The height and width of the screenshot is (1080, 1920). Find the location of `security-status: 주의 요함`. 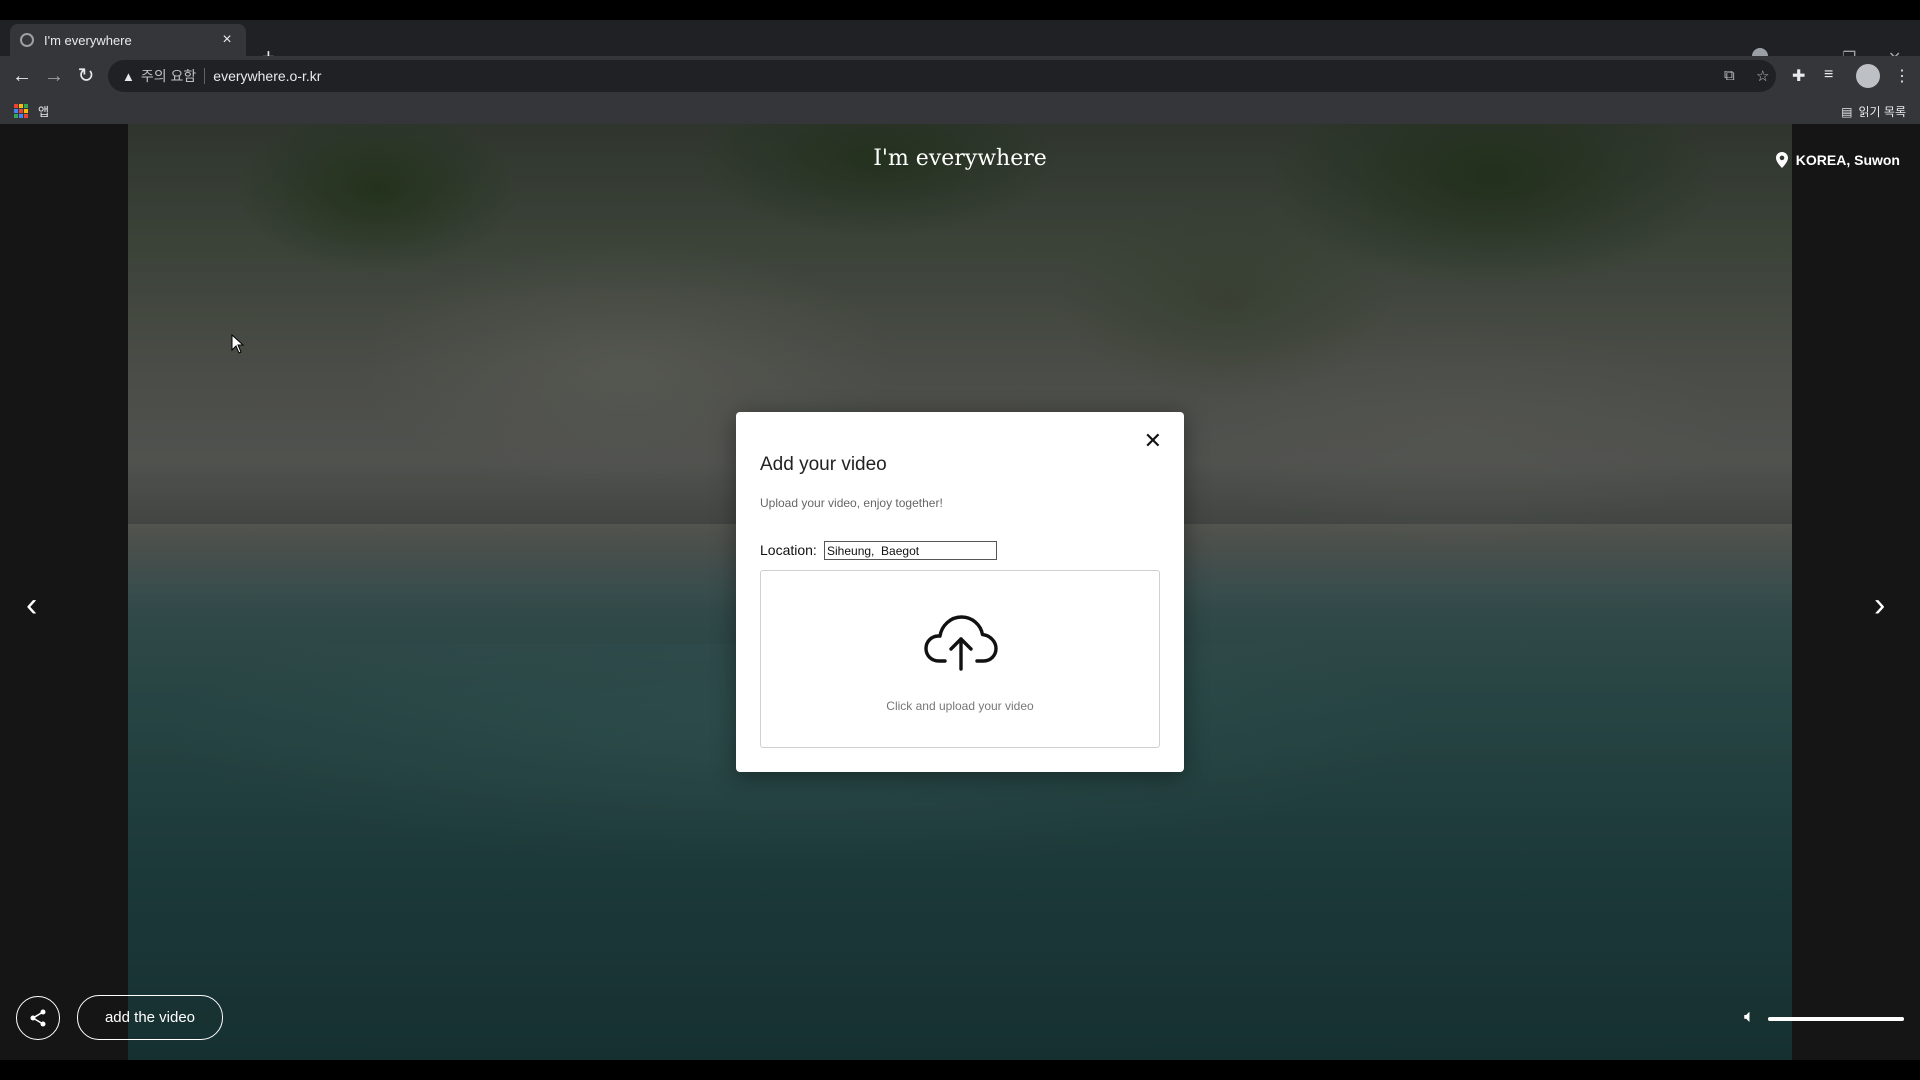

security-status: 주의 요함 is located at coordinates (168, 76).